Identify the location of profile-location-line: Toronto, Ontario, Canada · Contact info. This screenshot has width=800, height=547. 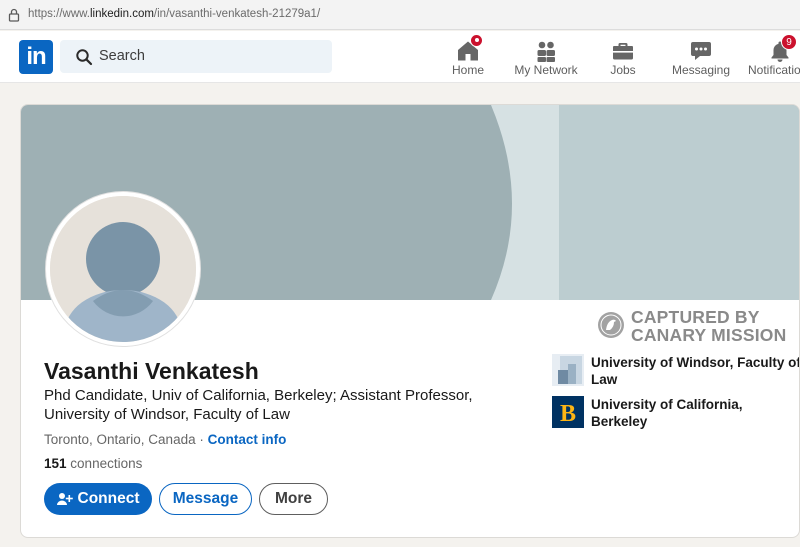
(165, 439).